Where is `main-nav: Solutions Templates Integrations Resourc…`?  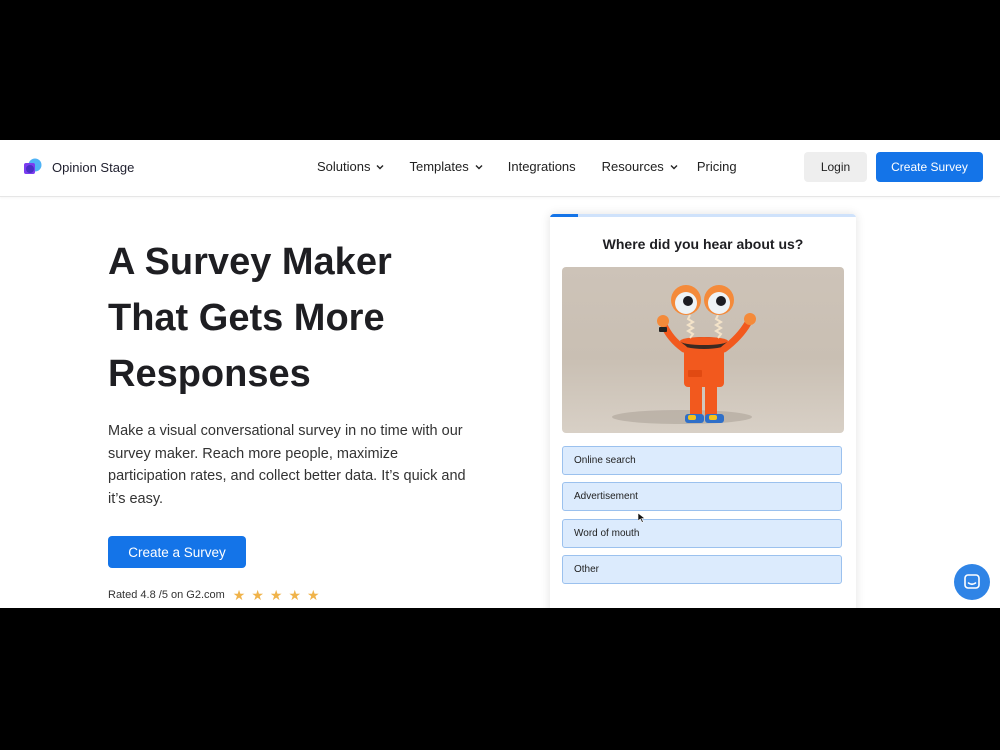 main-nav: Solutions Templates Integrations Resourc… is located at coordinates (527, 166).